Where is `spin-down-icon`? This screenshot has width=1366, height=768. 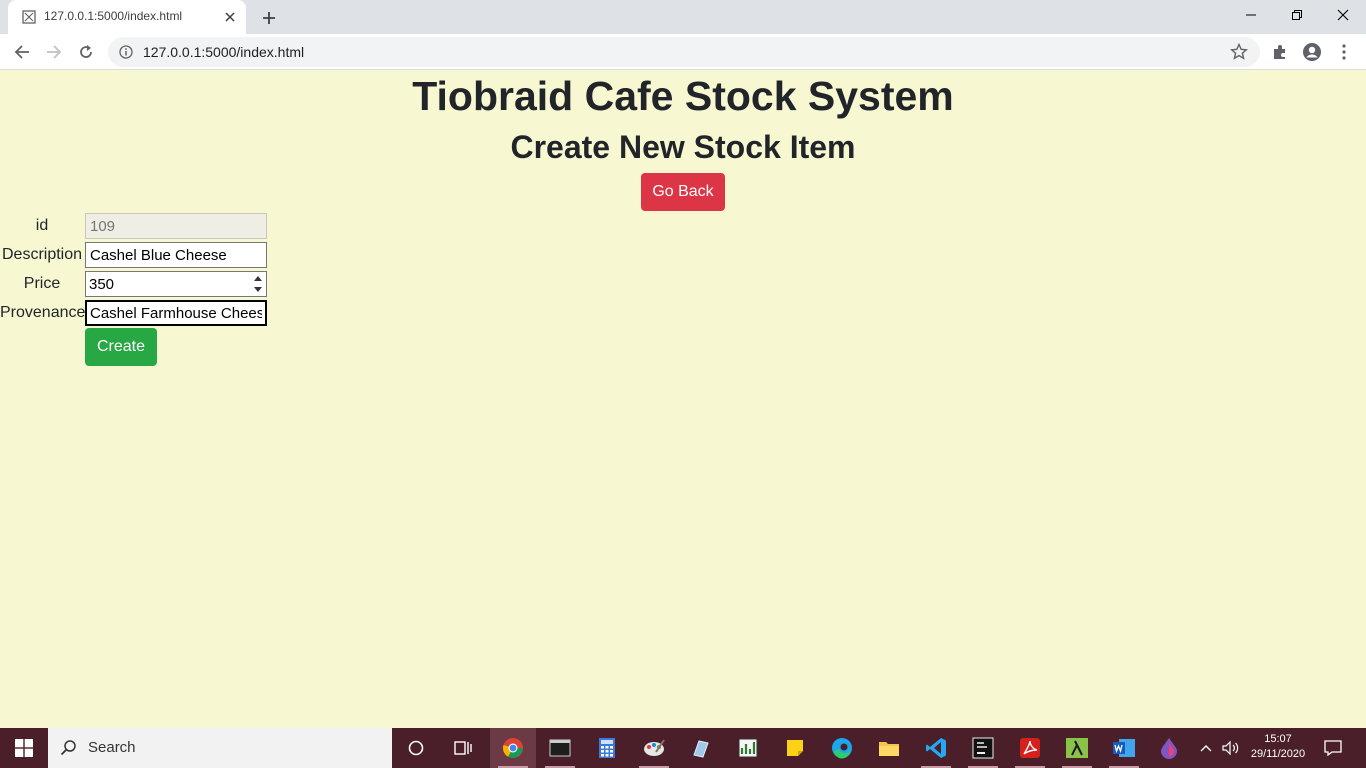 spin-down-icon is located at coordinates (258, 289).